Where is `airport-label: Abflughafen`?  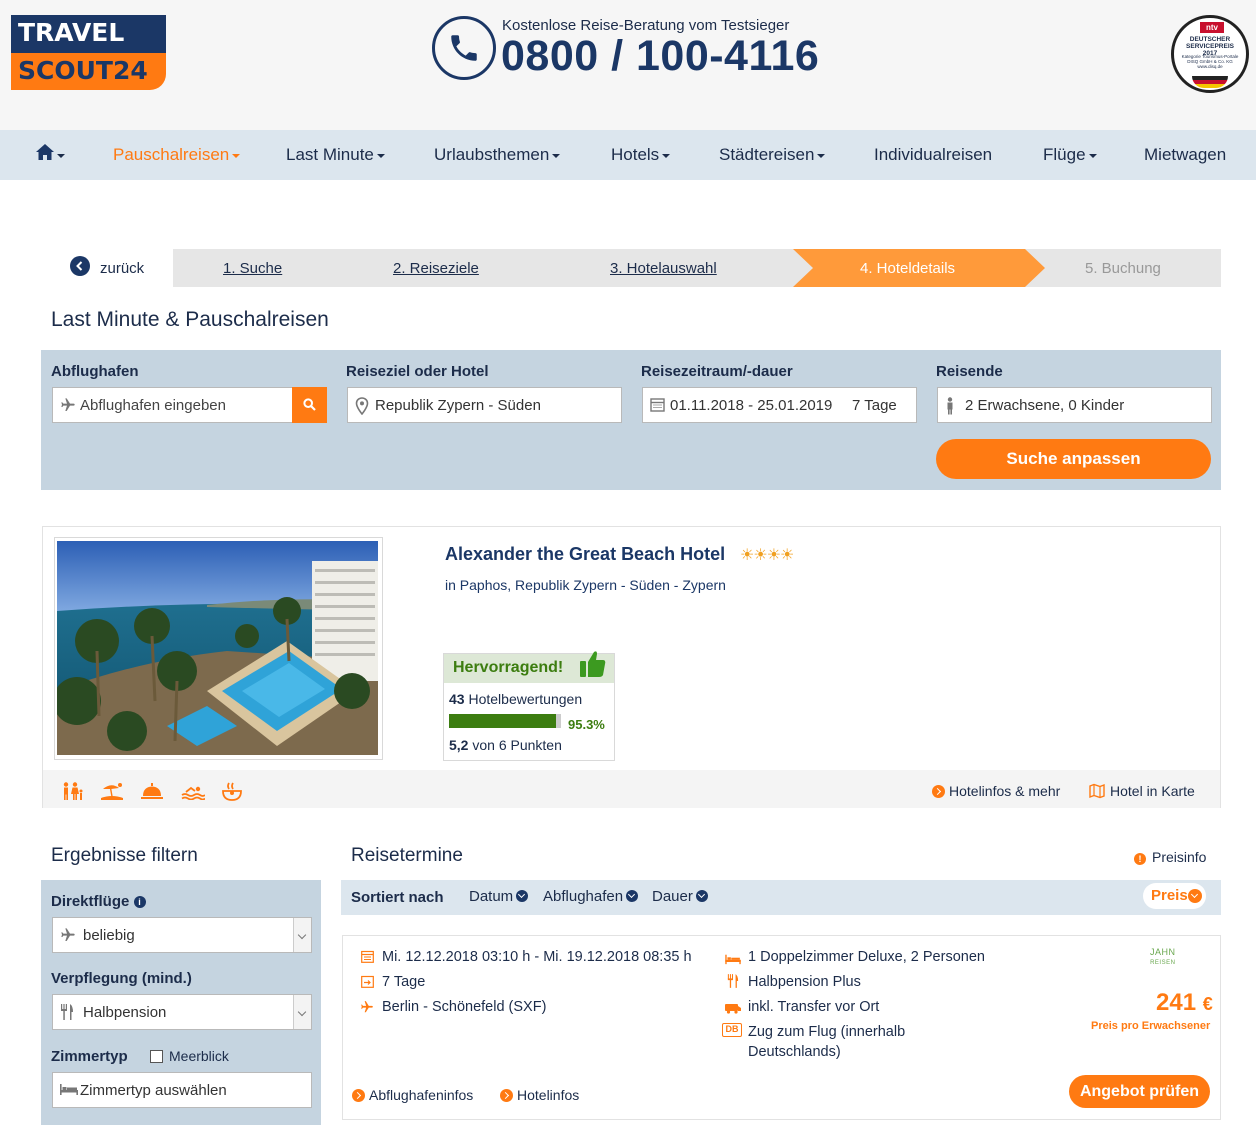
airport-label: Abflughafen is located at coordinates (95, 371).